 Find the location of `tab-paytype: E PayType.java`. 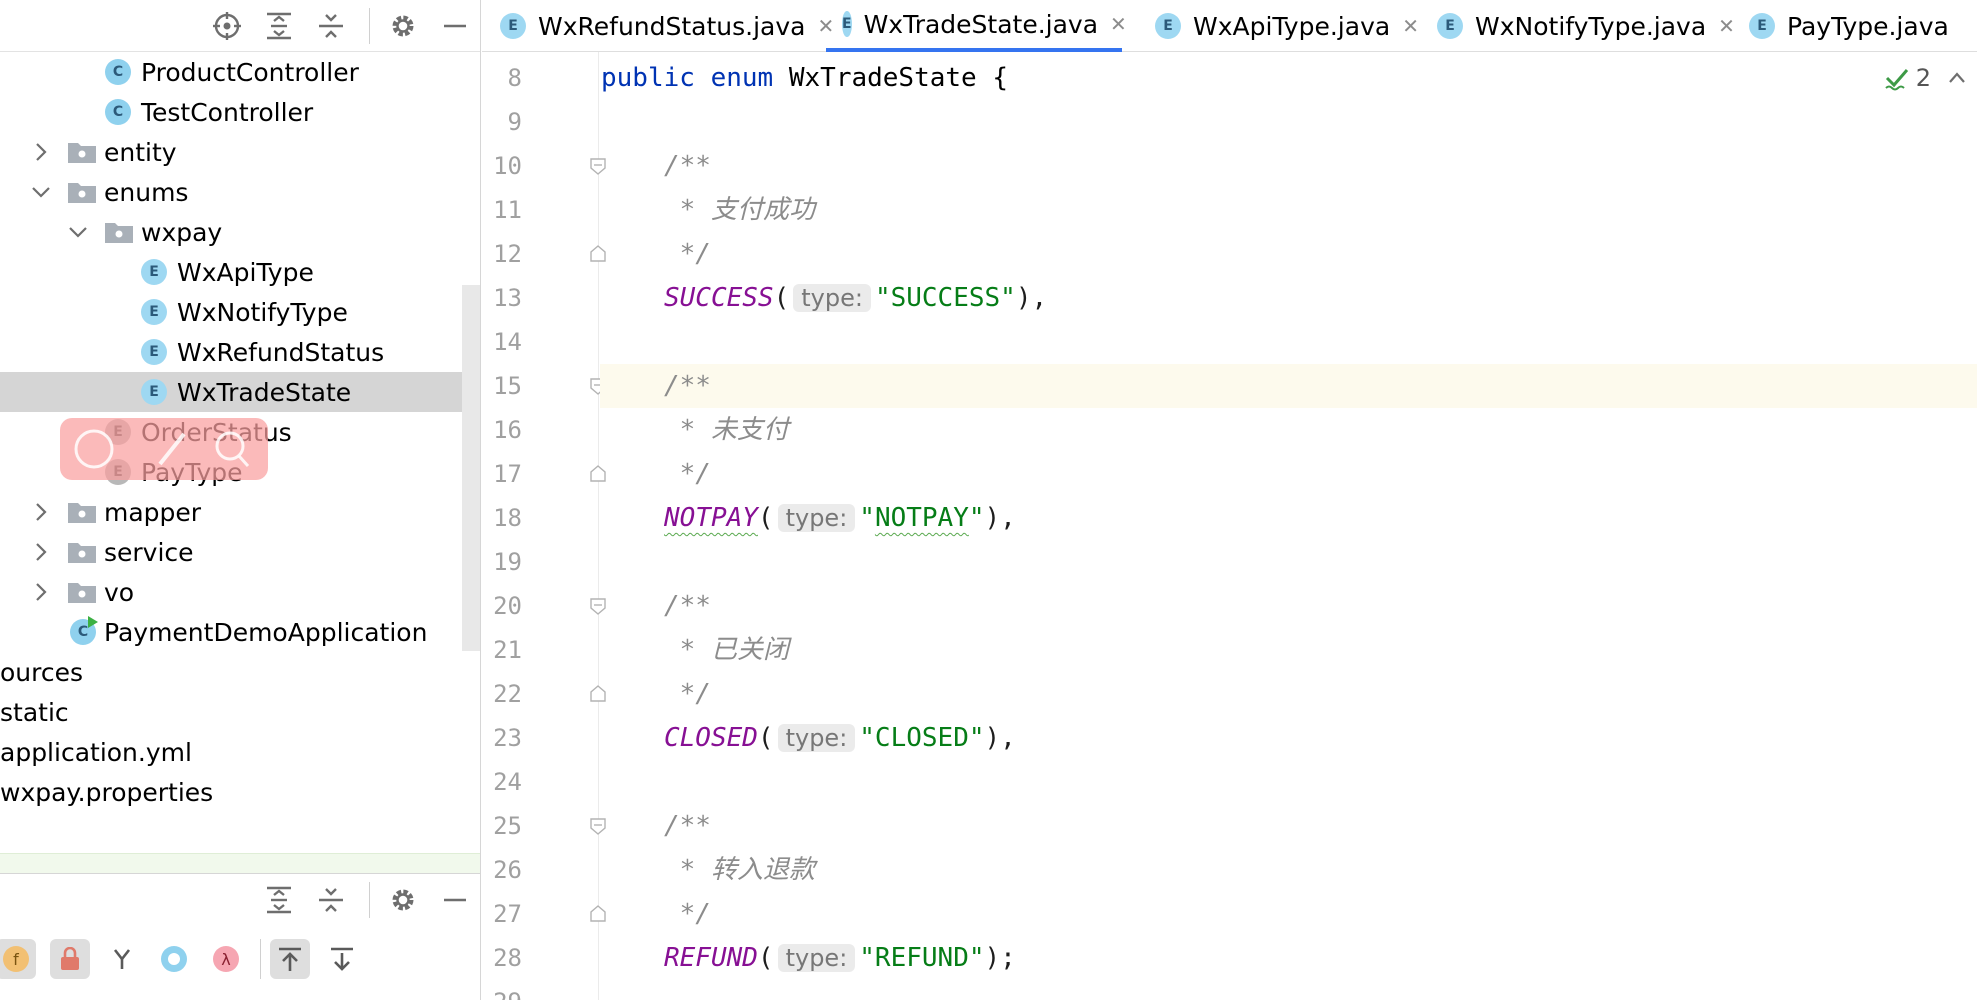

tab-paytype: E PayType.java is located at coordinates (1849, 26).